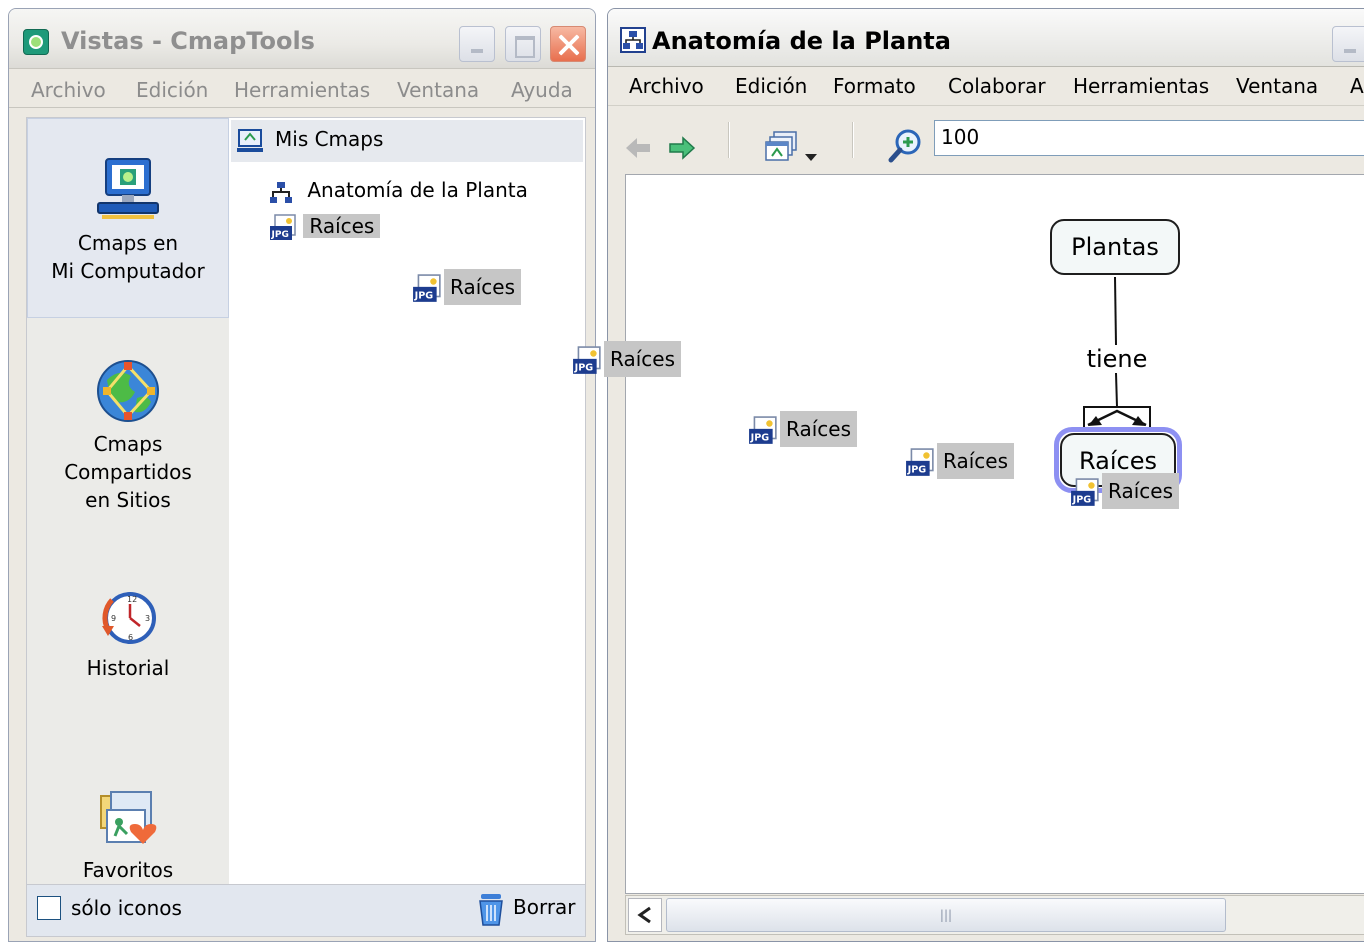 This screenshot has height=942, width=1364. I want to click on svg-text: 9, so click(113, 618).